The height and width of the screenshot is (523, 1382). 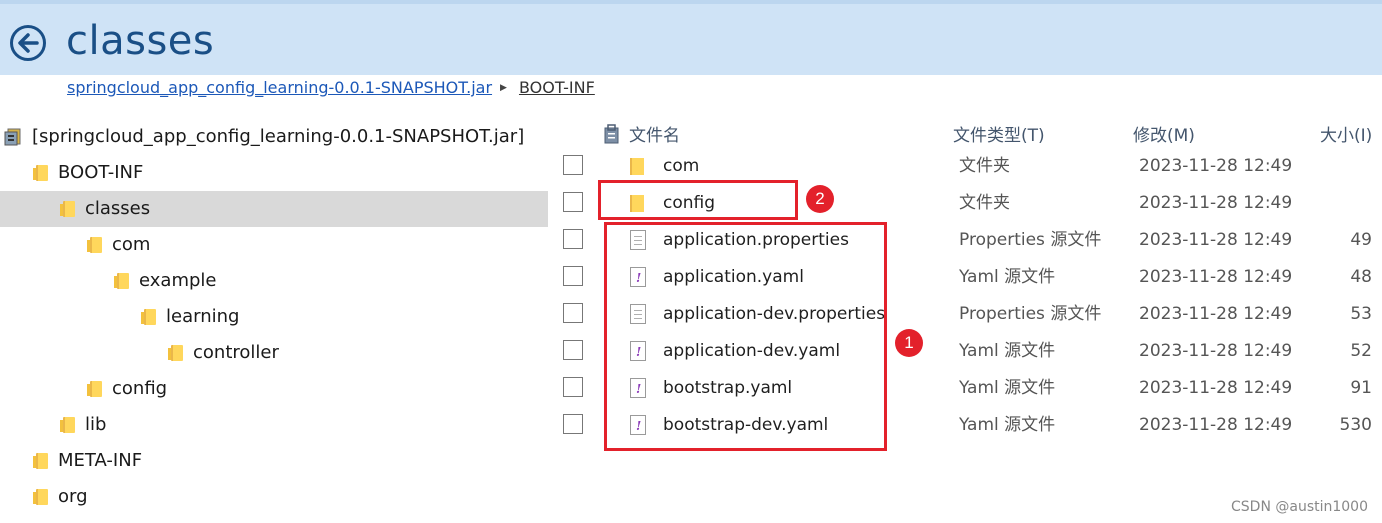 What do you see at coordinates (236, 352) in the screenshot?
I see `tree-item-label: controller` at bounding box center [236, 352].